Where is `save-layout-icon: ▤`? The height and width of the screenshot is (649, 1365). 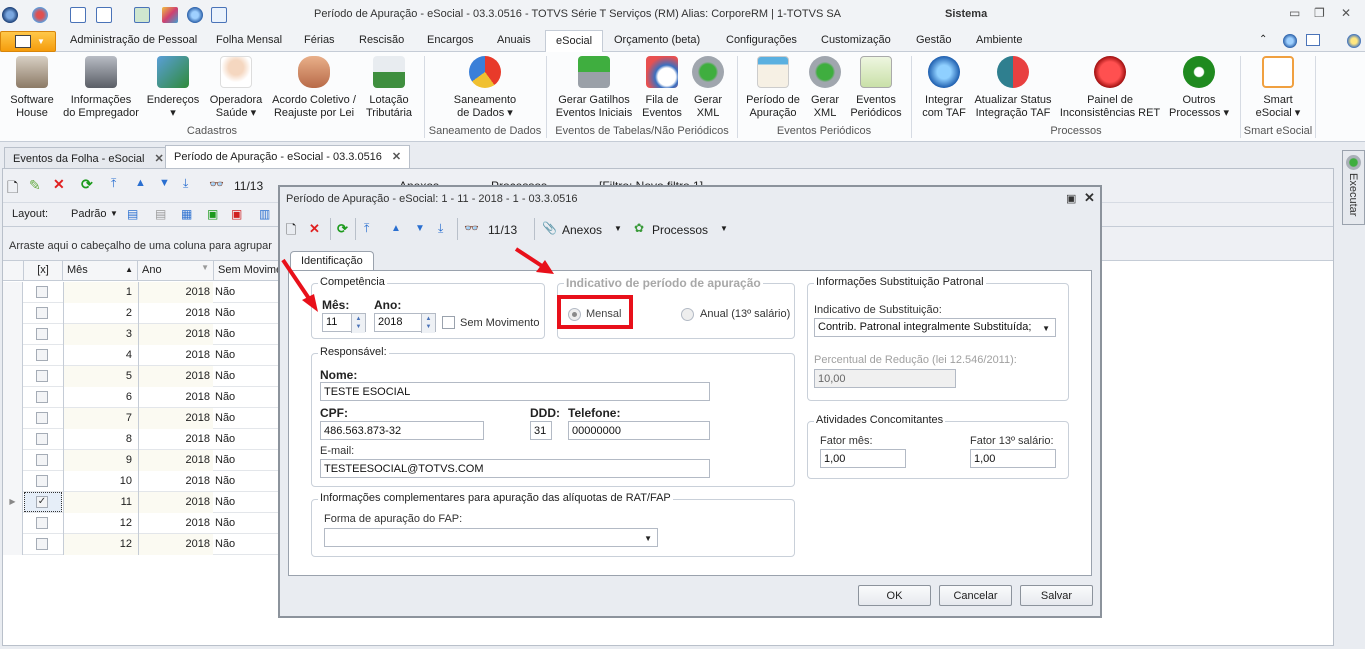
save-layout-icon: ▤ is located at coordinates (132, 214).